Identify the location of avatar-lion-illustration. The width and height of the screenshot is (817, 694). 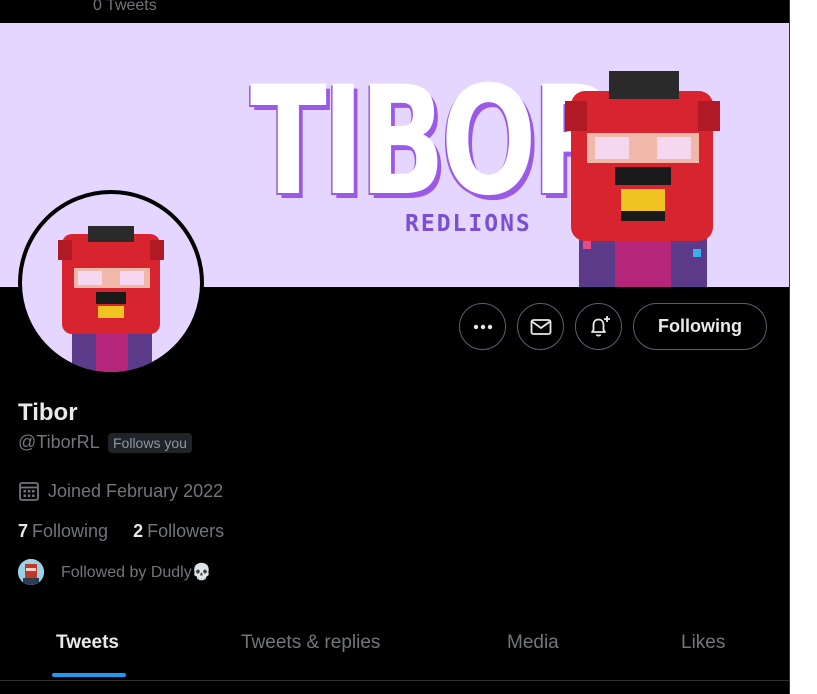
(111, 299).